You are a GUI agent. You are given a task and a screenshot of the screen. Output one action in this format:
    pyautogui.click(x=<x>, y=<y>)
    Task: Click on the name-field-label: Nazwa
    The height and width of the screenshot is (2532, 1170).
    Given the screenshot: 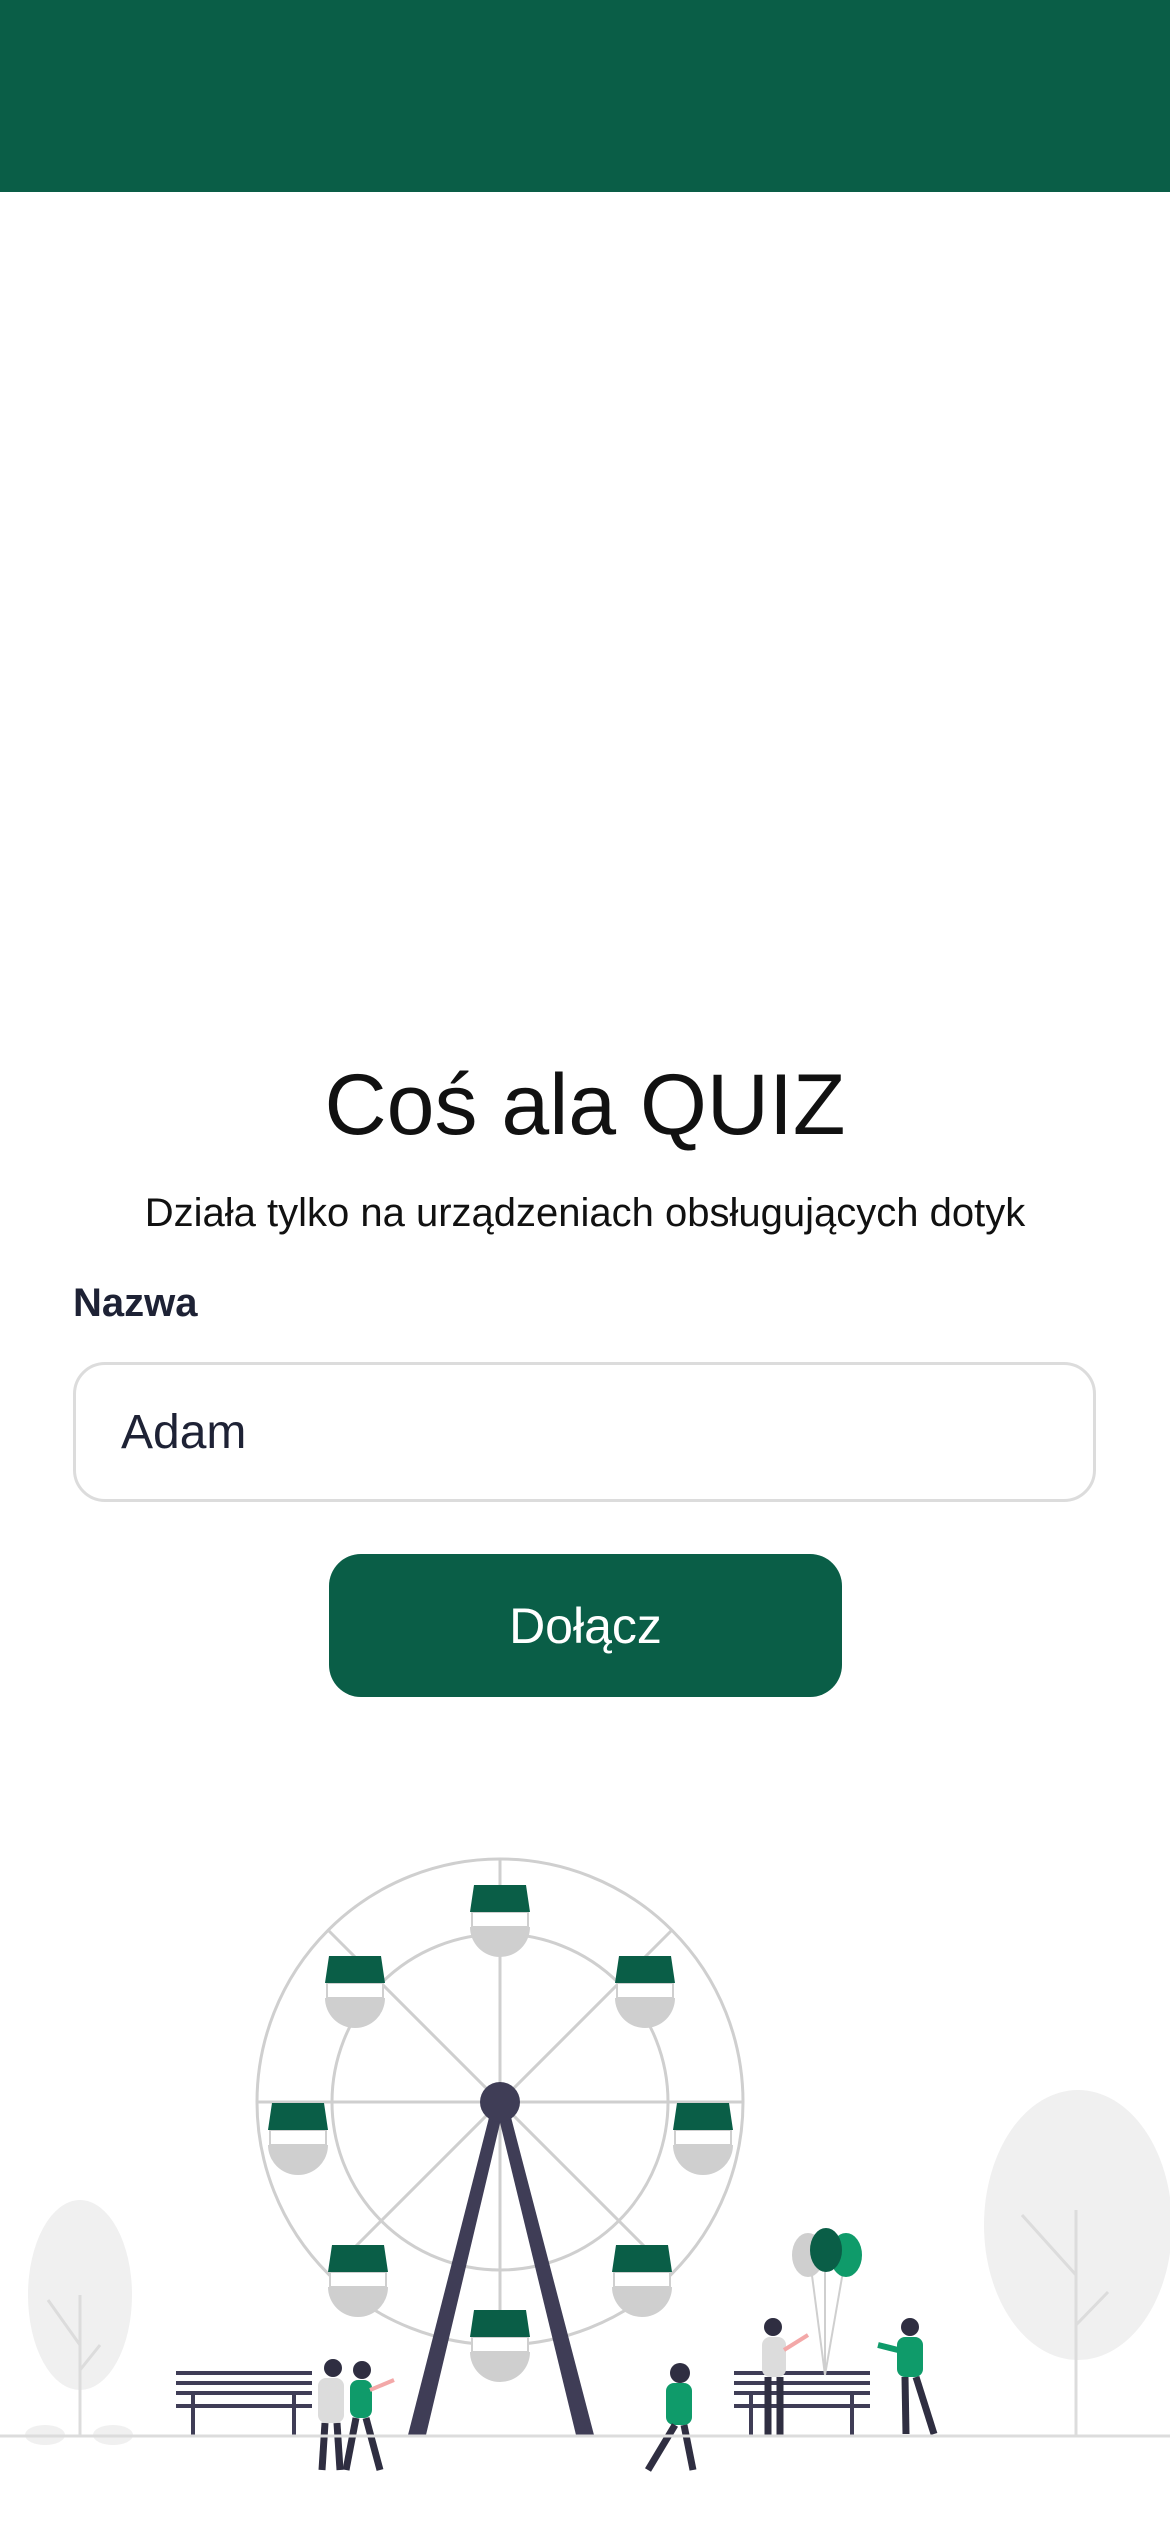 What is the action you would take?
    pyautogui.click(x=135, y=1303)
    